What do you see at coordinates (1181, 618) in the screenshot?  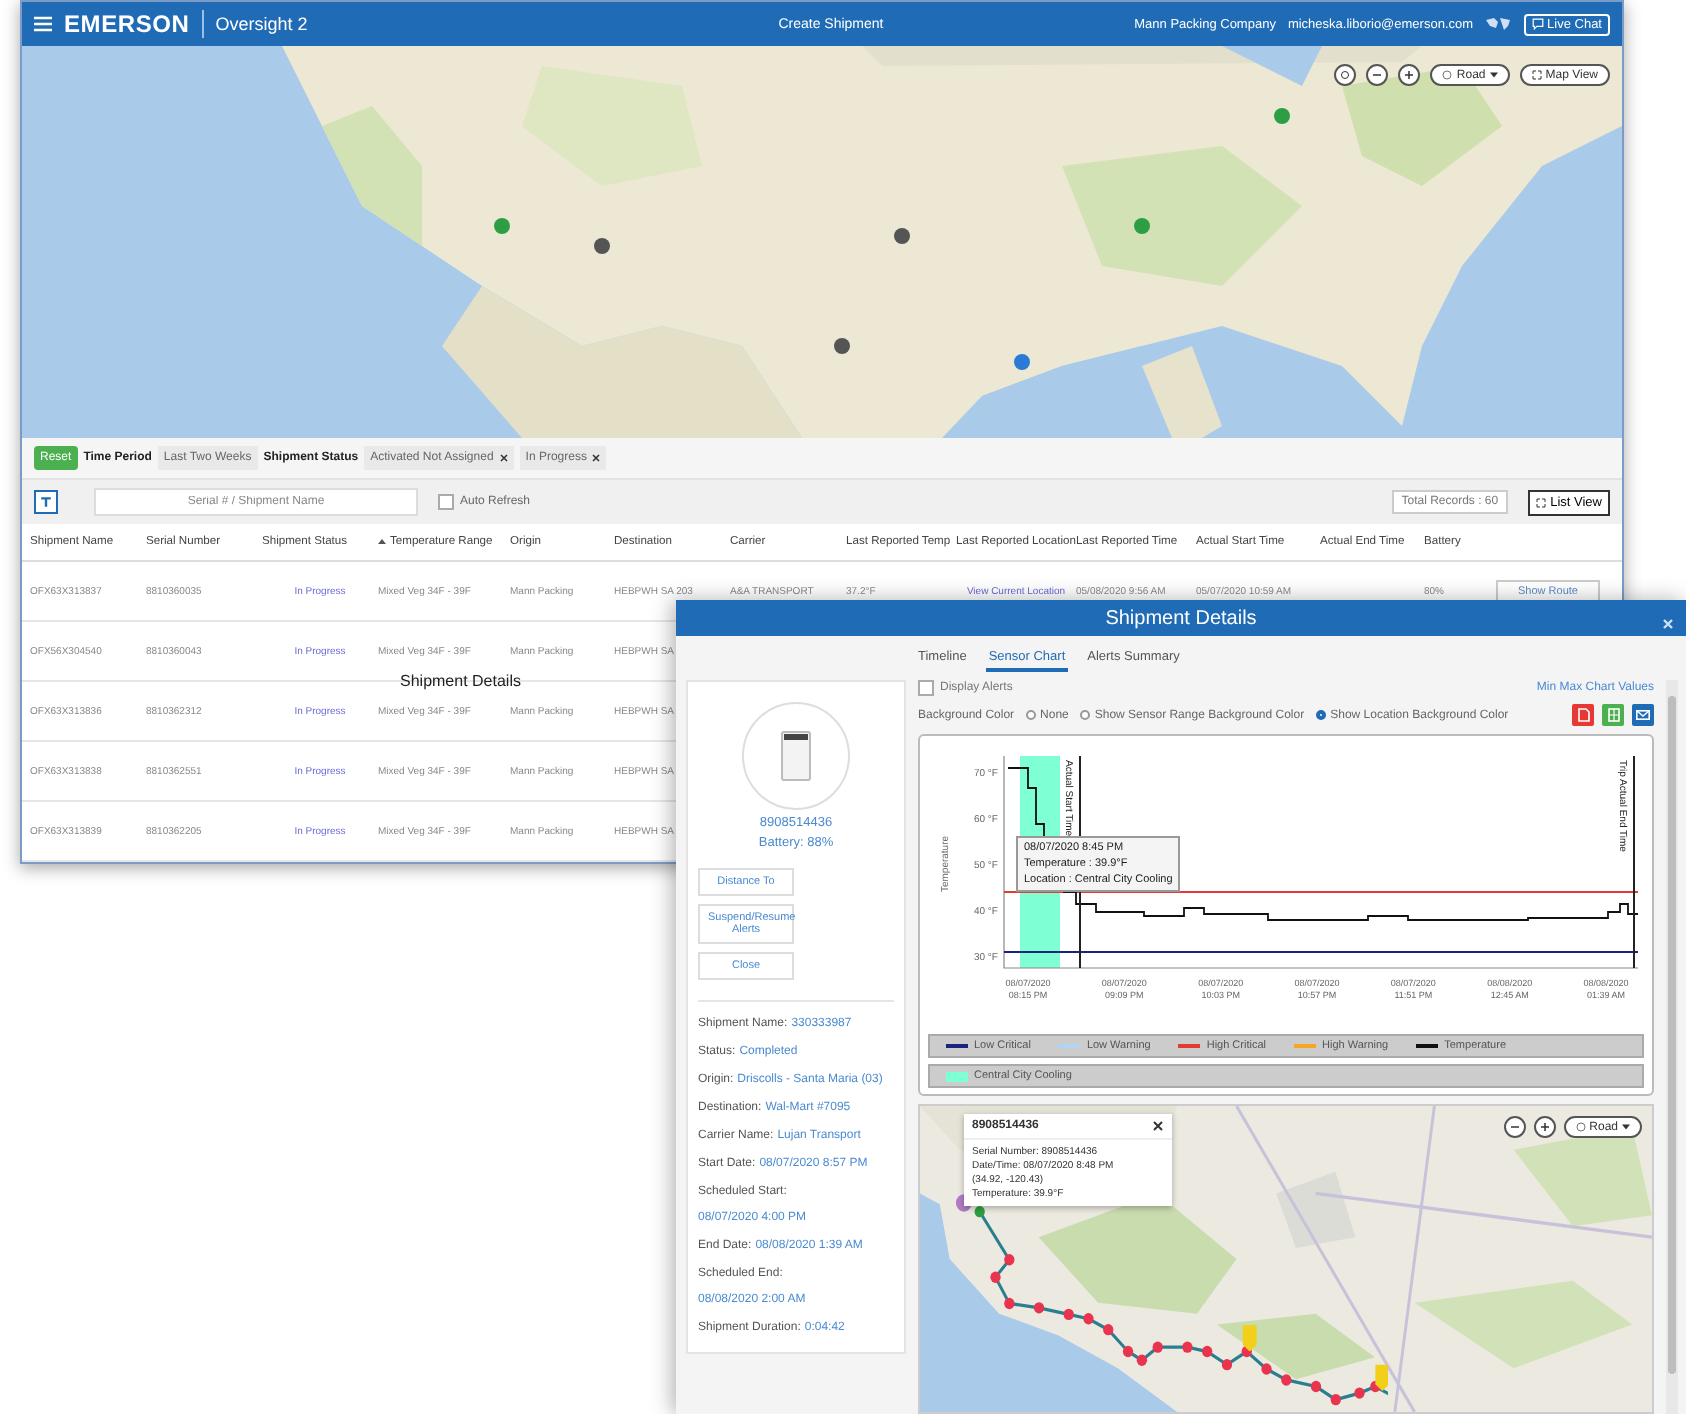 I see `dialog-title: Shipment Details` at bounding box center [1181, 618].